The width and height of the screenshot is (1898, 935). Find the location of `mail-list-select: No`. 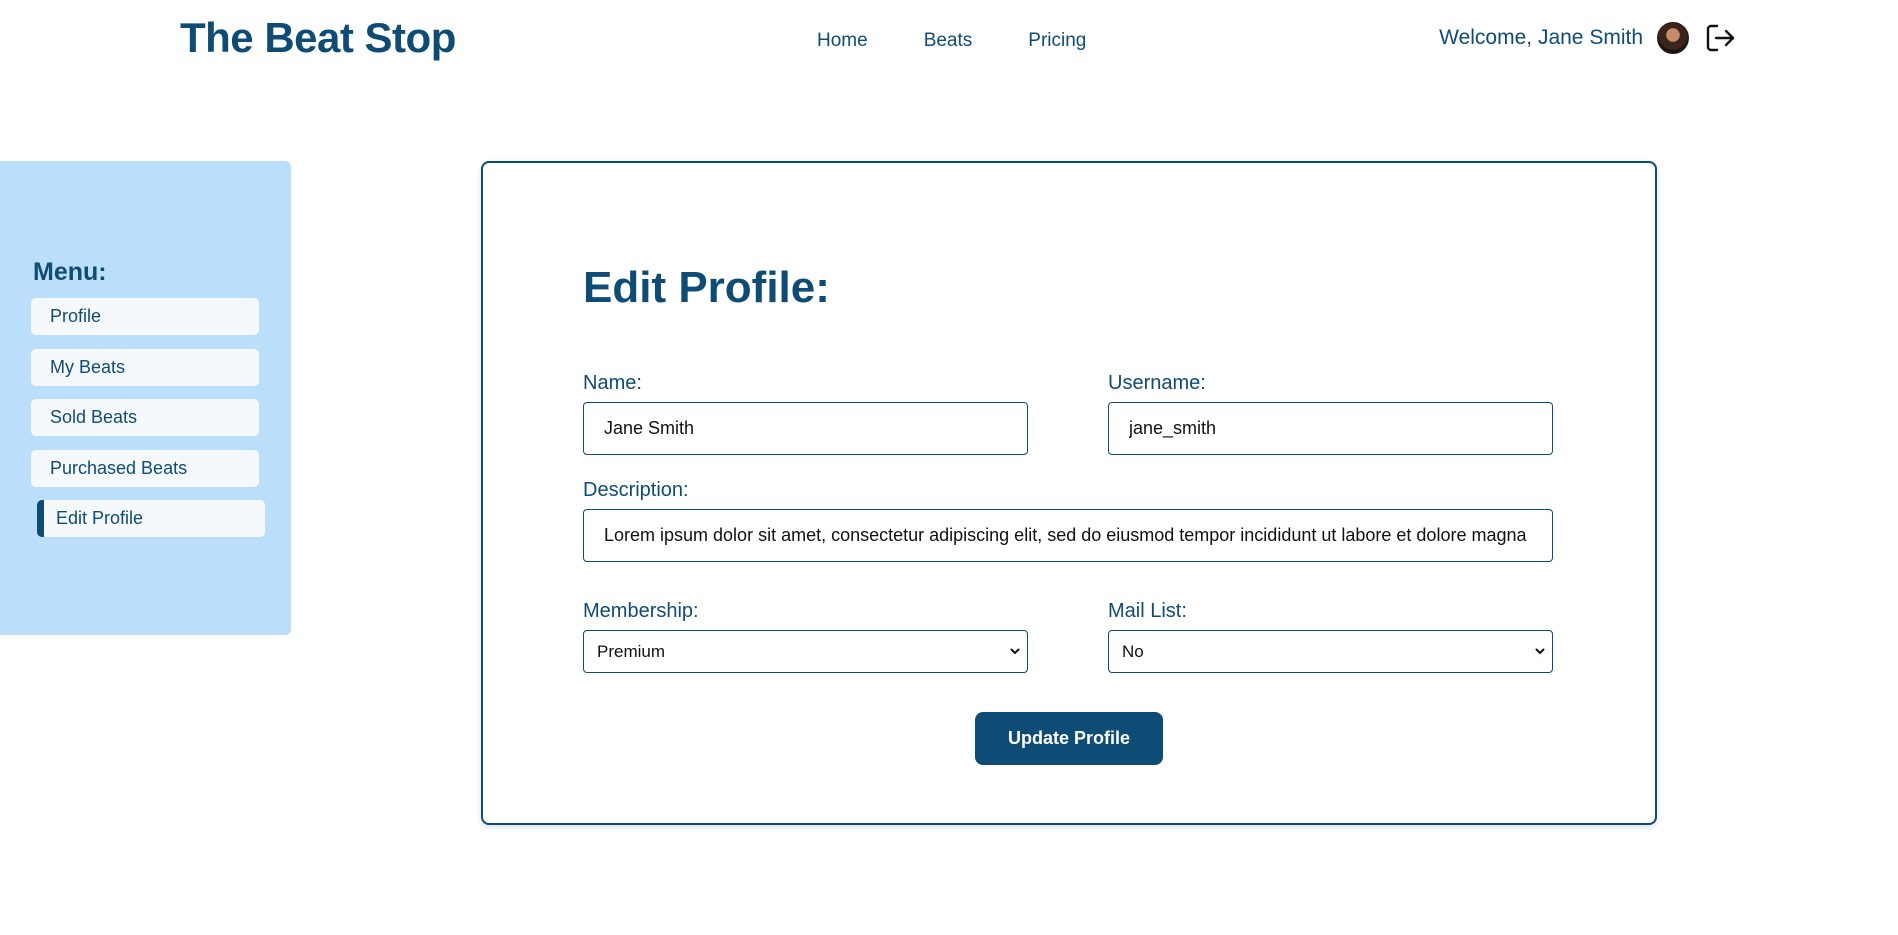

mail-list-select: No is located at coordinates (1330, 651).